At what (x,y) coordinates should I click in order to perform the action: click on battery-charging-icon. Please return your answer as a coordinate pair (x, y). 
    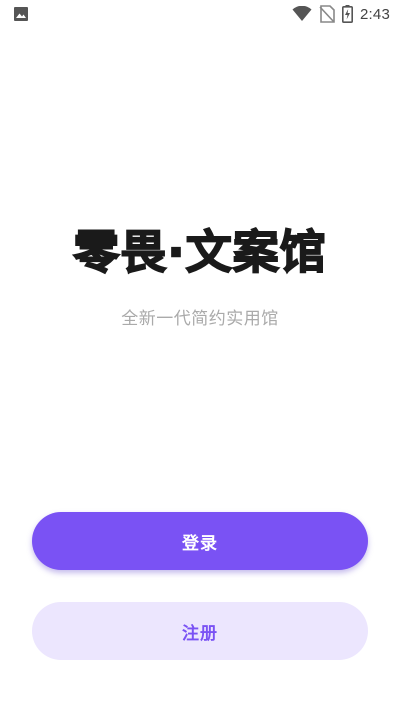
    Looking at the image, I should click on (347, 14).